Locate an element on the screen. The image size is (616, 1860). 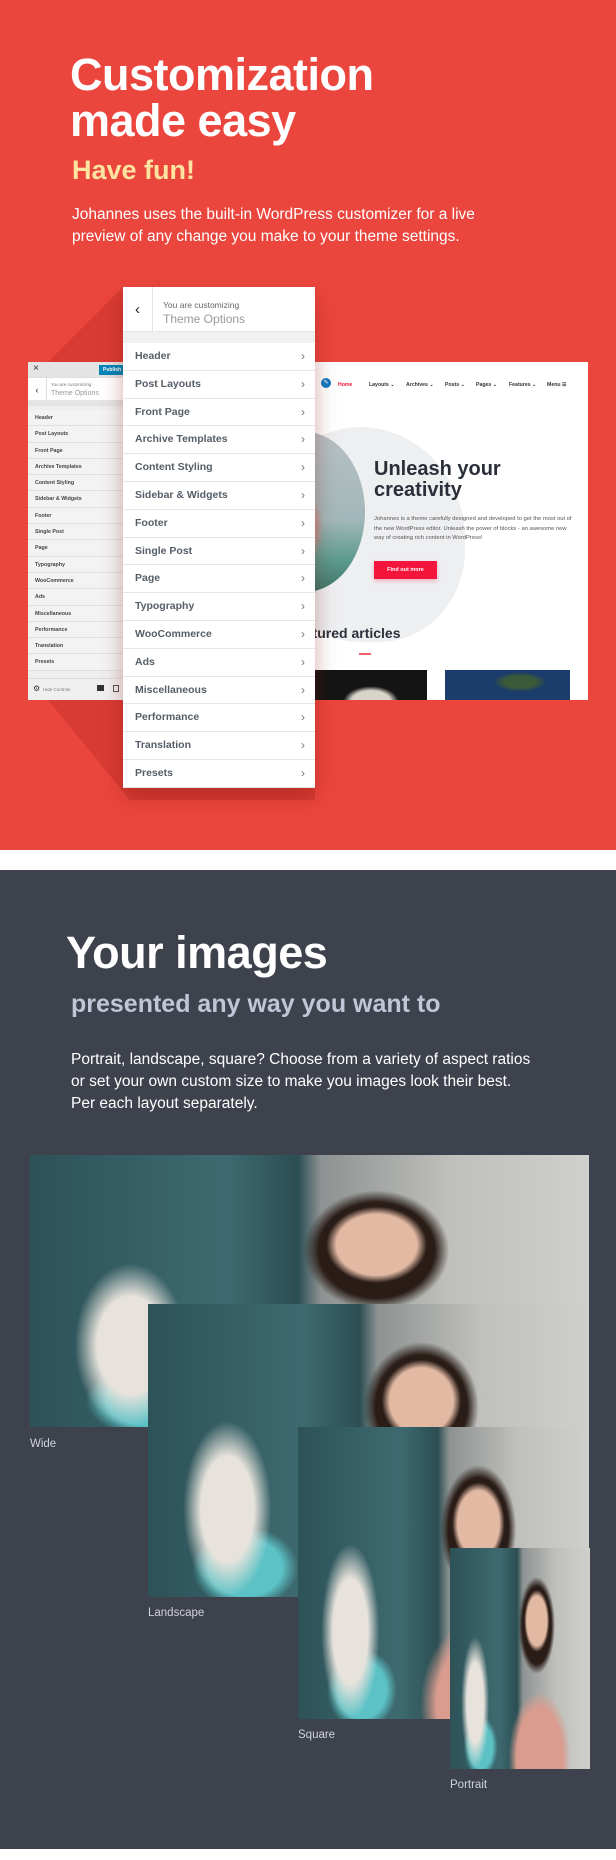
customizer-item: WooCommerce › is located at coordinates (219, 635).